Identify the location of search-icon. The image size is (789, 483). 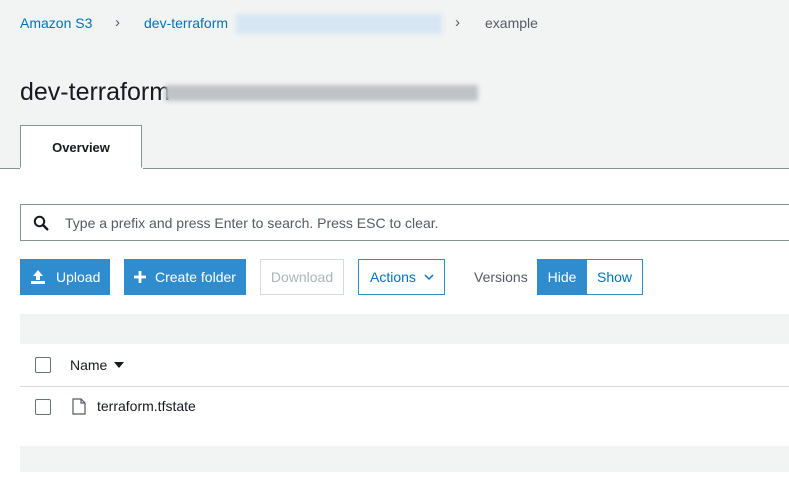
(41, 223).